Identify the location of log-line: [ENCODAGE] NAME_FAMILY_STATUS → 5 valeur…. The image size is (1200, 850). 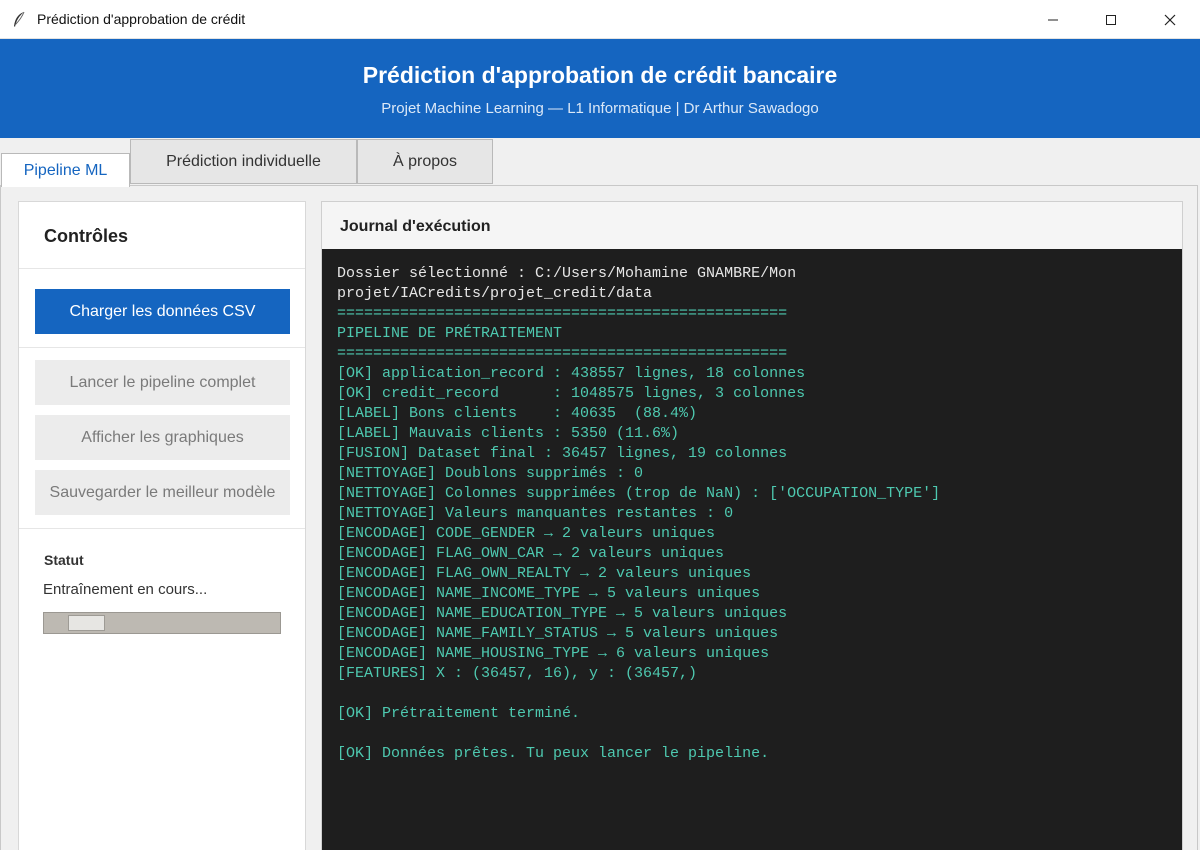
(558, 633).